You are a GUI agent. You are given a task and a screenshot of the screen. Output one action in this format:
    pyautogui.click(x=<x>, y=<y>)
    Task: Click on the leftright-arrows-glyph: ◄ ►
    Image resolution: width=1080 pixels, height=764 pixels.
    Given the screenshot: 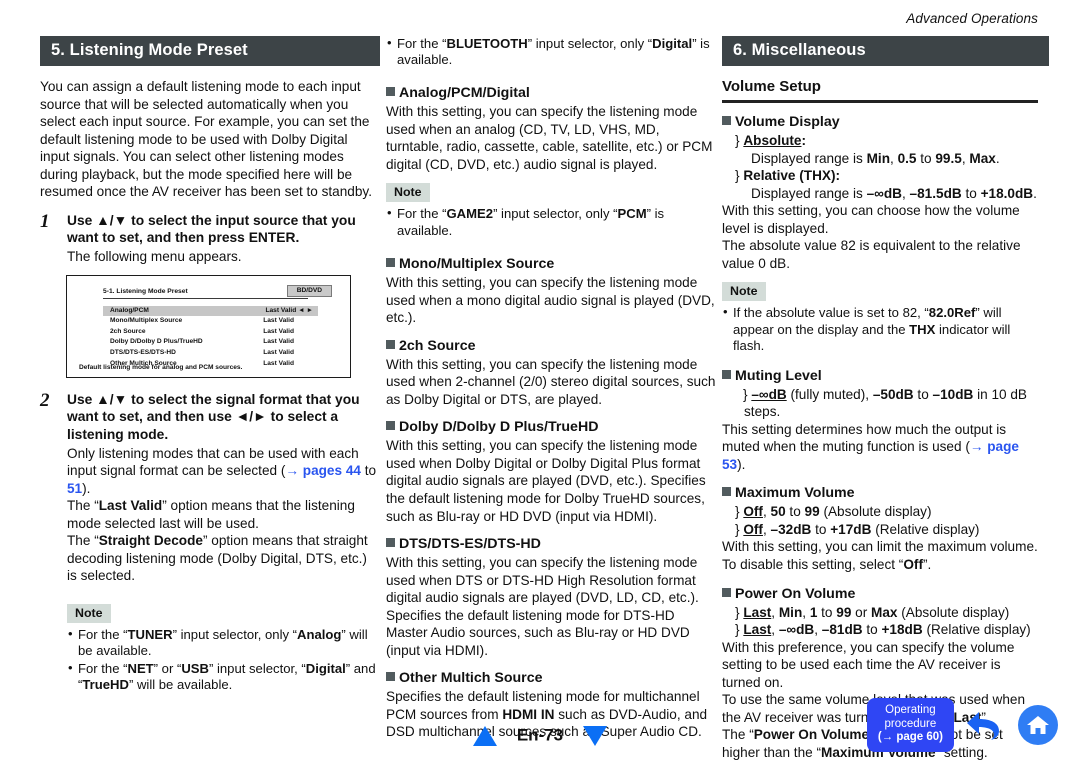 What is the action you would take?
    pyautogui.click(x=305, y=310)
    